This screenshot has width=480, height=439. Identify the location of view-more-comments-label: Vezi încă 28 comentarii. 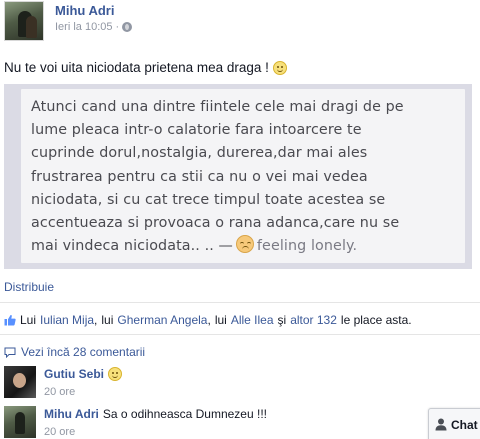
(83, 352).